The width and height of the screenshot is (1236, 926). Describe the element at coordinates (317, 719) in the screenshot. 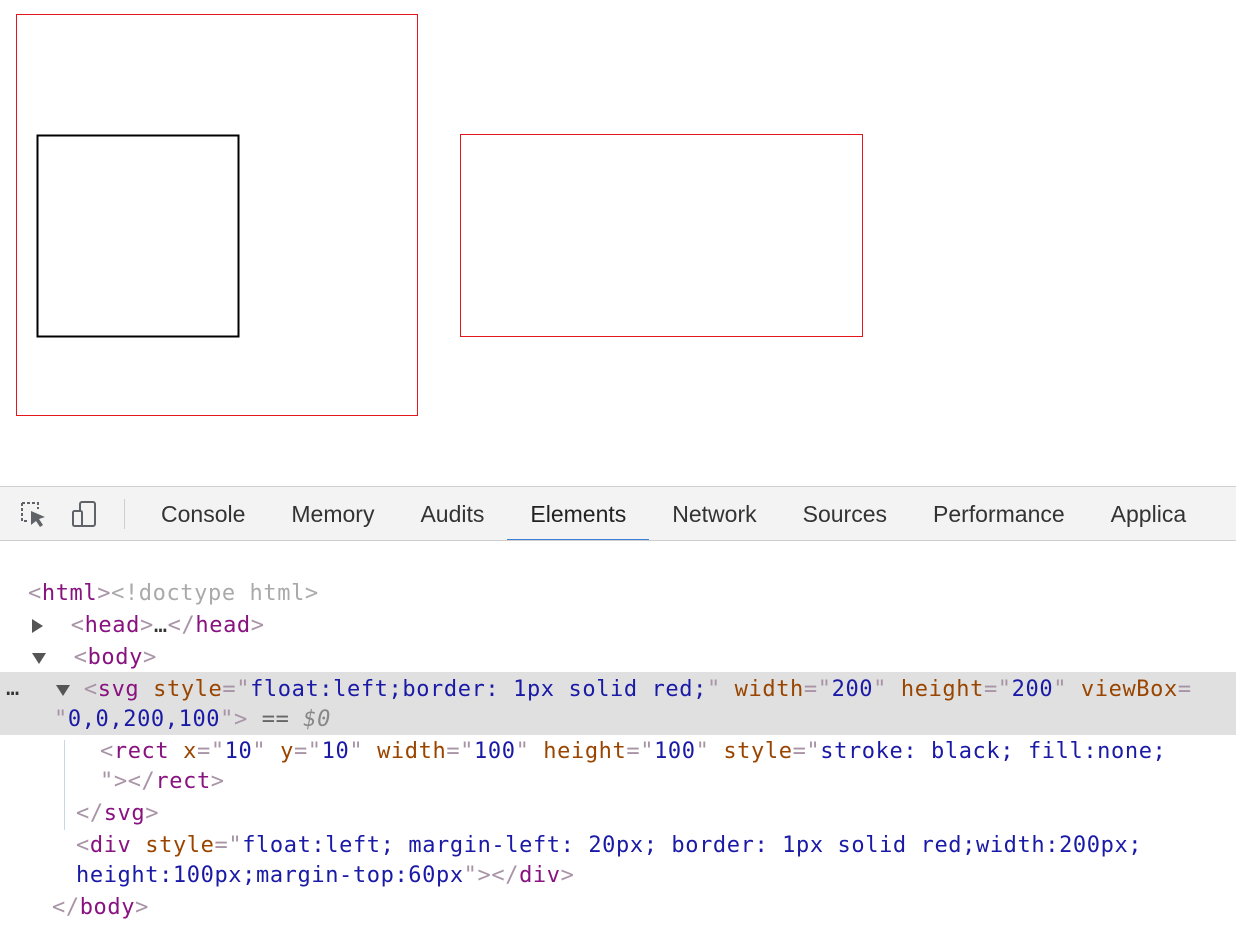

I see `selected-marker: $0` at that location.